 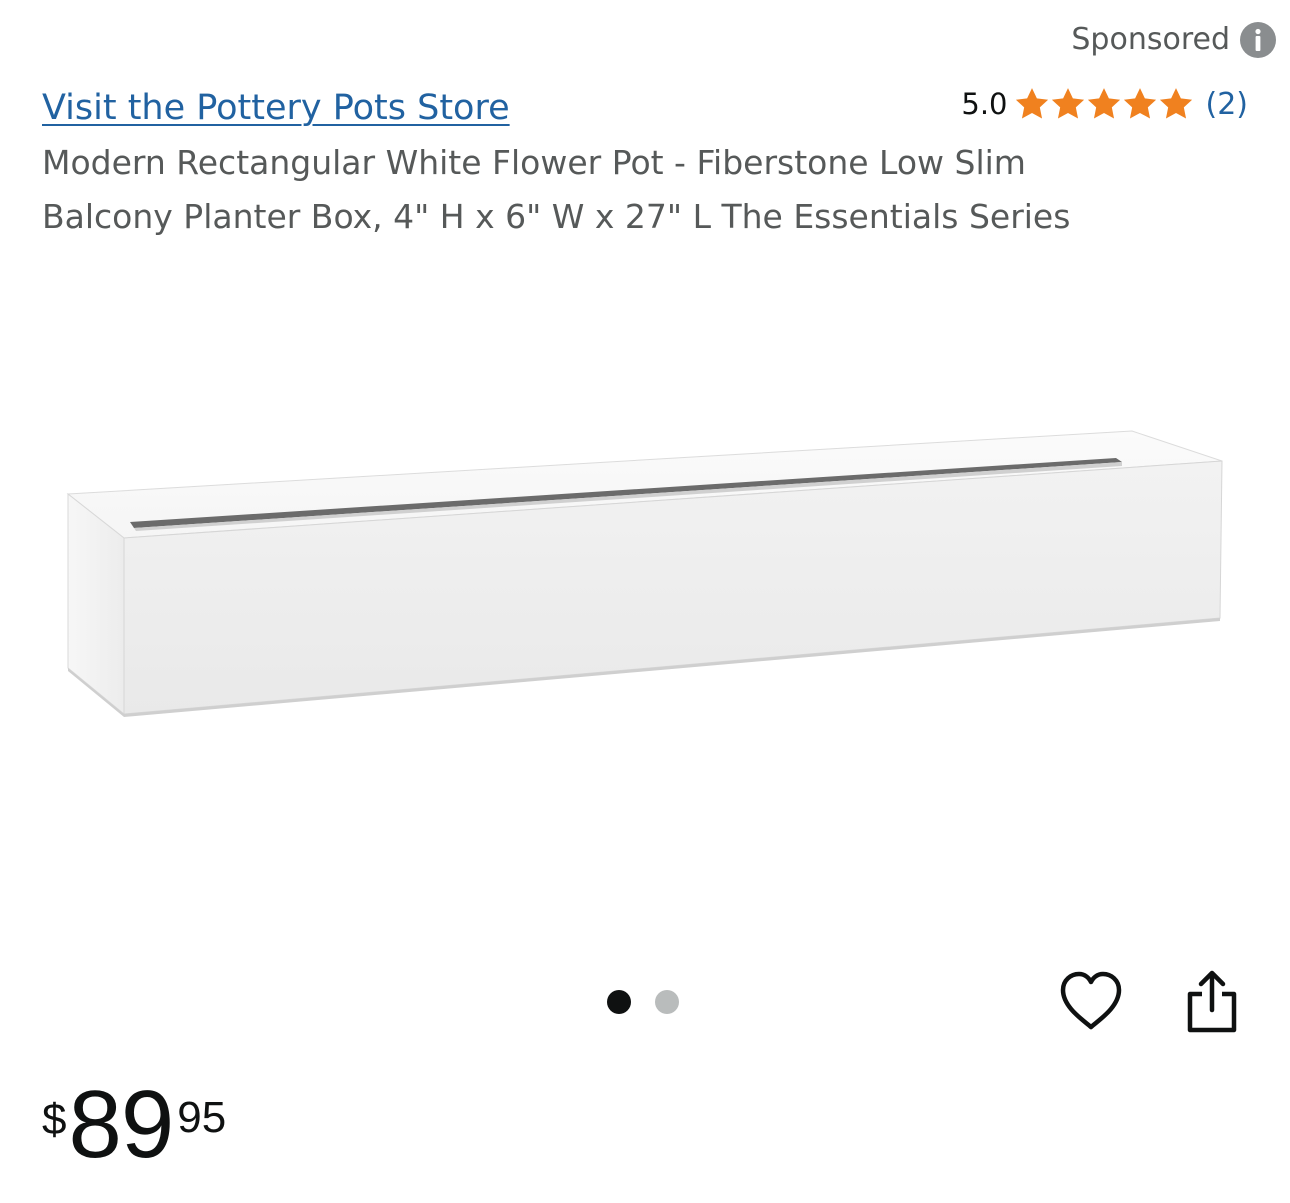 What do you see at coordinates (1212, 1002) in the screenshot?
I see `share-icon` at bounding box center [1212, 1002].